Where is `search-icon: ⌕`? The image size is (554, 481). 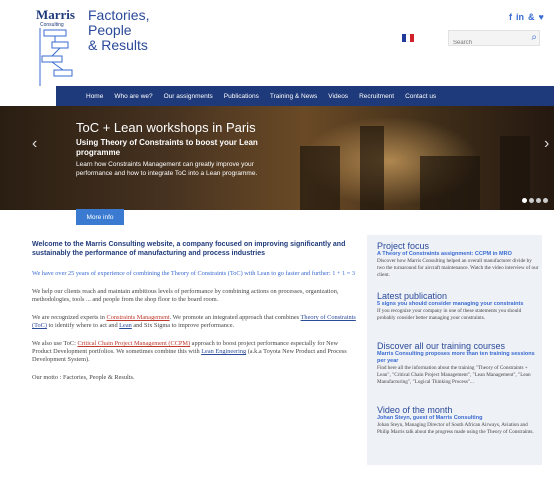
search-icon: ⌕ is located at coordinates (534, 38).